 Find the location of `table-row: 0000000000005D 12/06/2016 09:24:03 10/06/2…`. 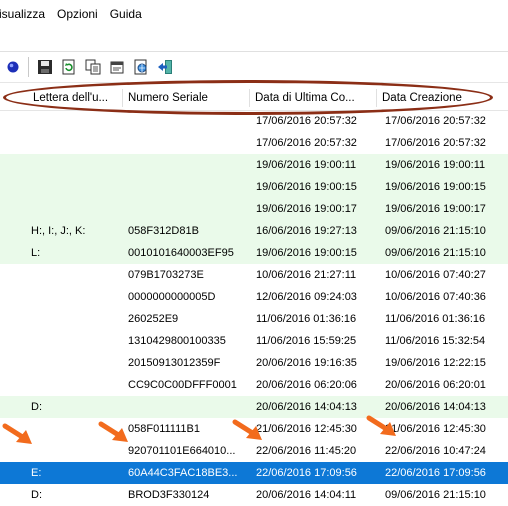

table-row: 0000000000005D 12/06/2016 09:24:03 10/06/2… is located at coordinates (254, 297).